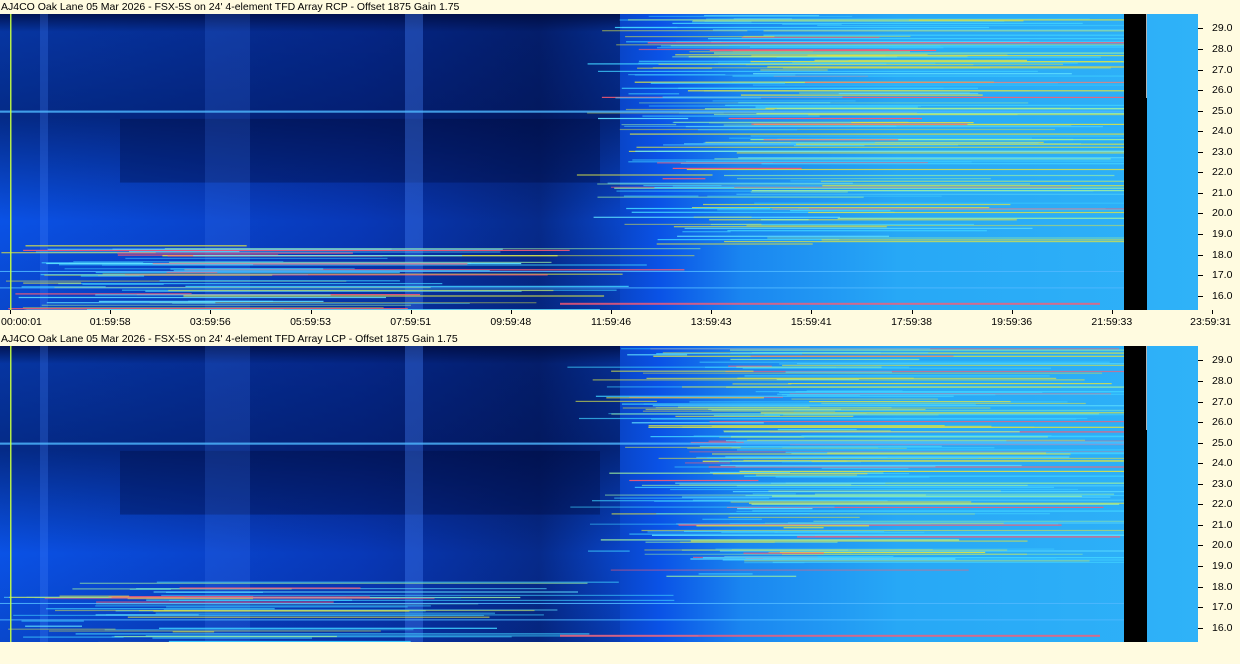  What do you see at coordinates (1222, 172) in the screenshot?
I see `y-tick-label: 22.0` at bounding box center [1222, 172].